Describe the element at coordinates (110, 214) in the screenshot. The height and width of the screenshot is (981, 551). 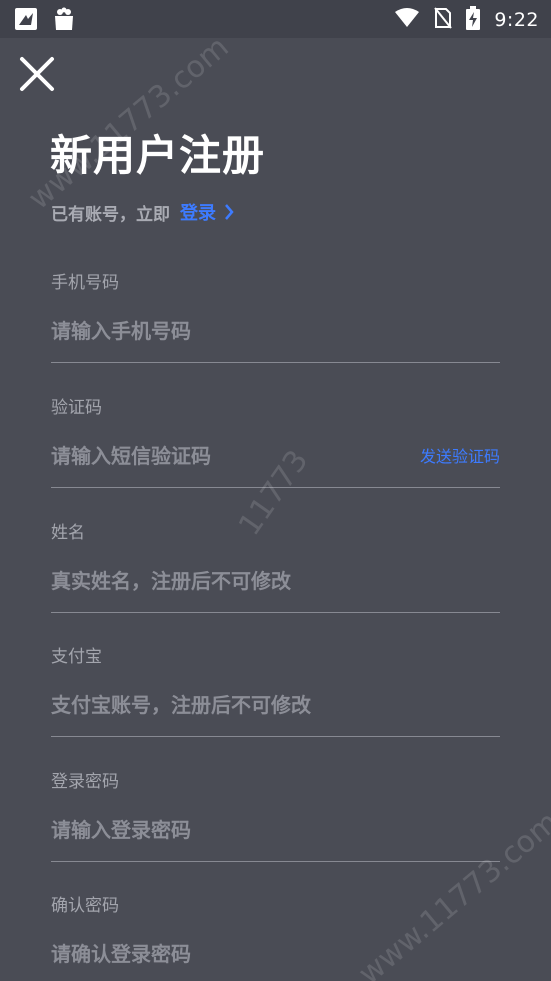
I see `login-prompt-text: 已有账号，立即` at that location.